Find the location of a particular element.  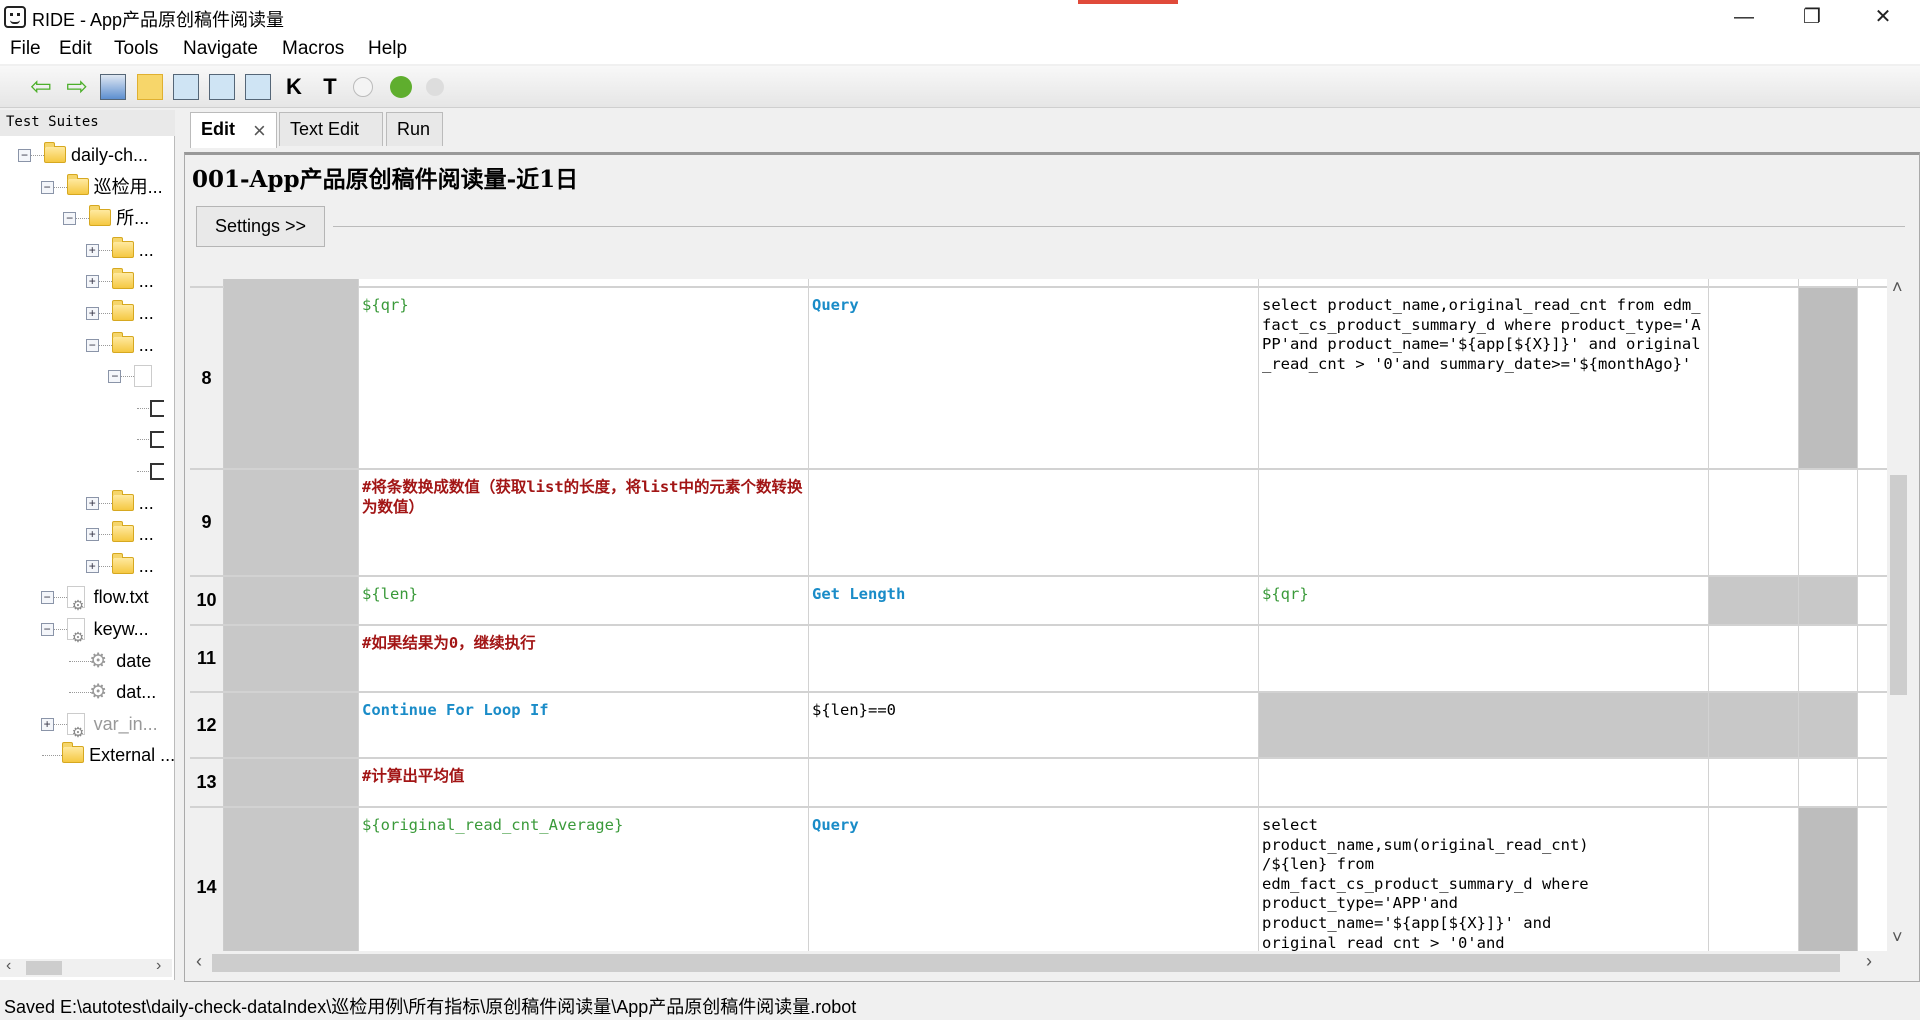

grid-cell: #如果结果为0，继续执行 is located at coordinates (584, 658).